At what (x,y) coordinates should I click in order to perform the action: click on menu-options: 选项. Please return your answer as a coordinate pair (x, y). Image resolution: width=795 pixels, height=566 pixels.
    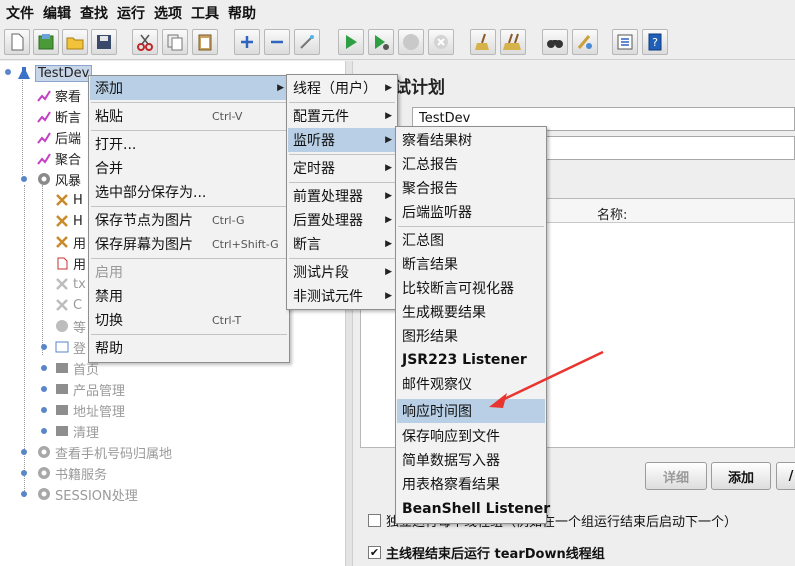
    Looking at the image, I should click on (170, 13).